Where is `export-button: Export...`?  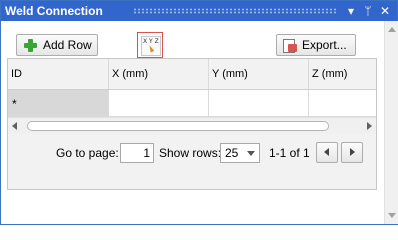 export-button: Export... is located at coordinates (316, 45).